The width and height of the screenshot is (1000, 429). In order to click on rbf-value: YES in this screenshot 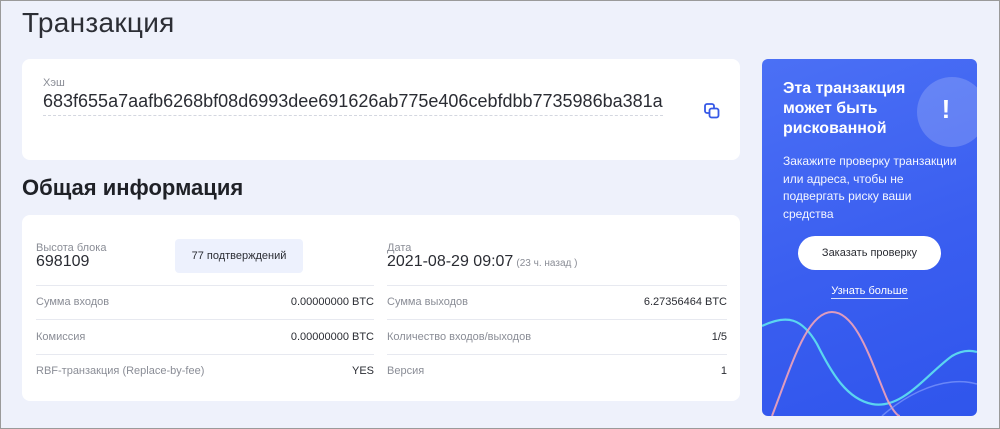, I will do `click(362, 371)`.